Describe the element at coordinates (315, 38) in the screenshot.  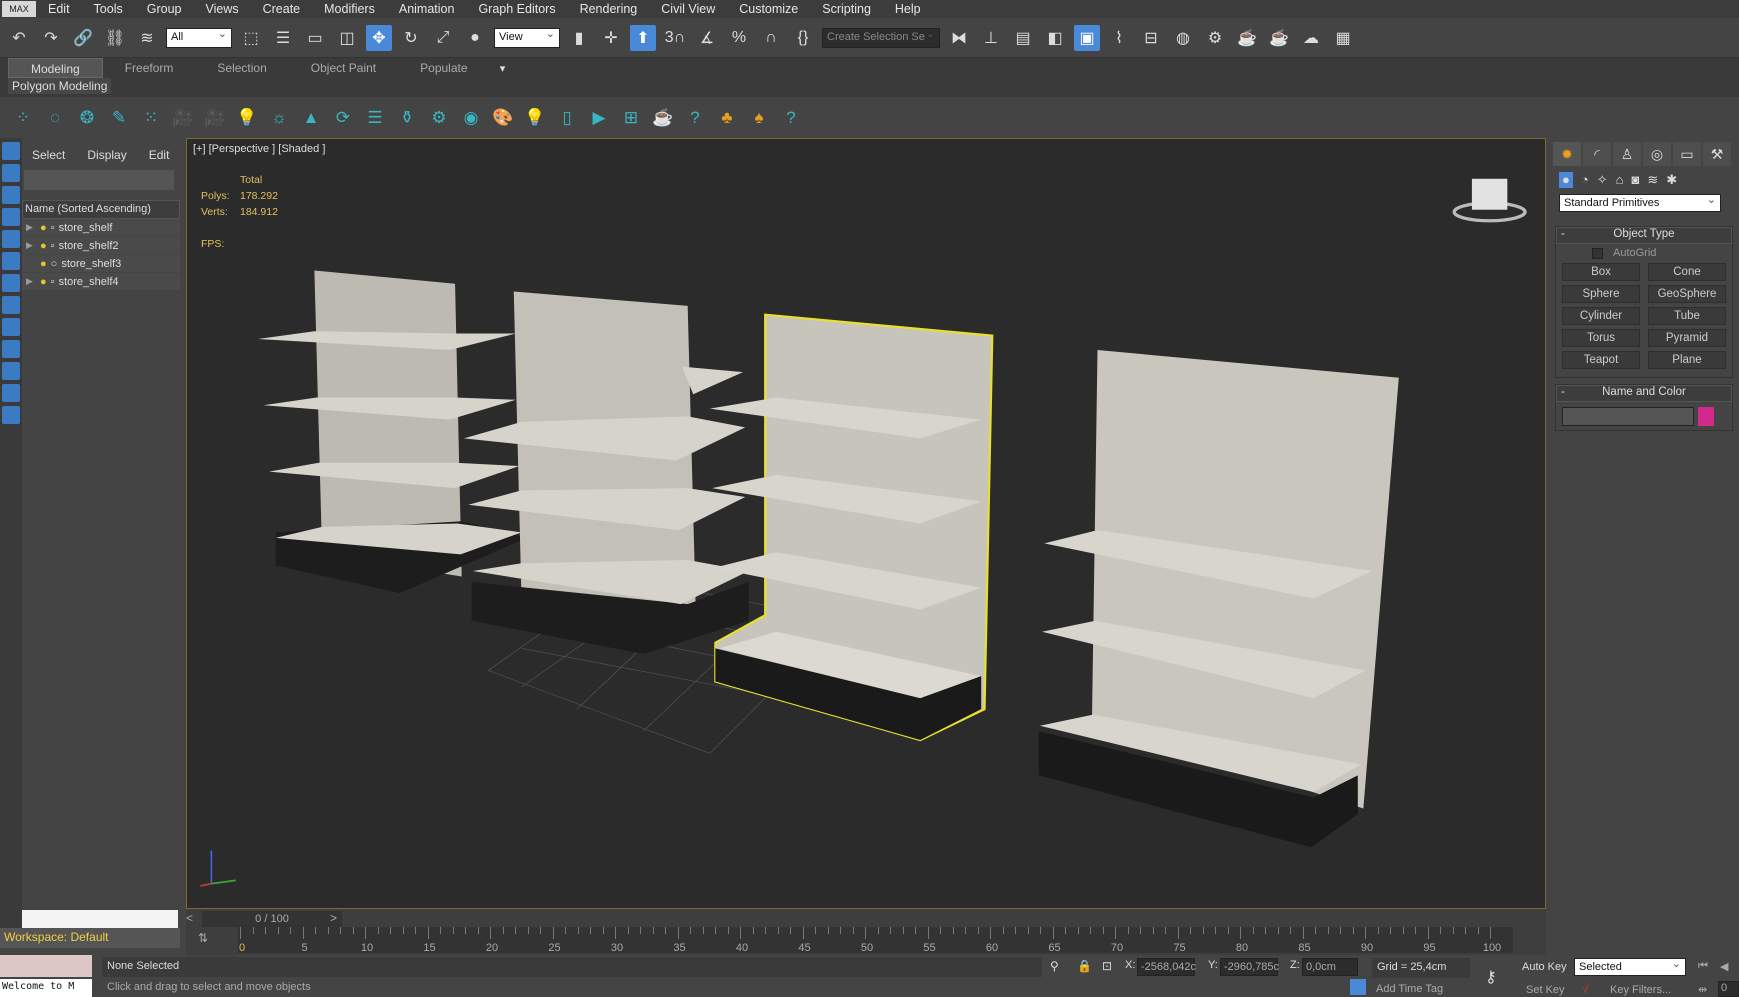
I see `rect-selection-icon: ▭` at that location.